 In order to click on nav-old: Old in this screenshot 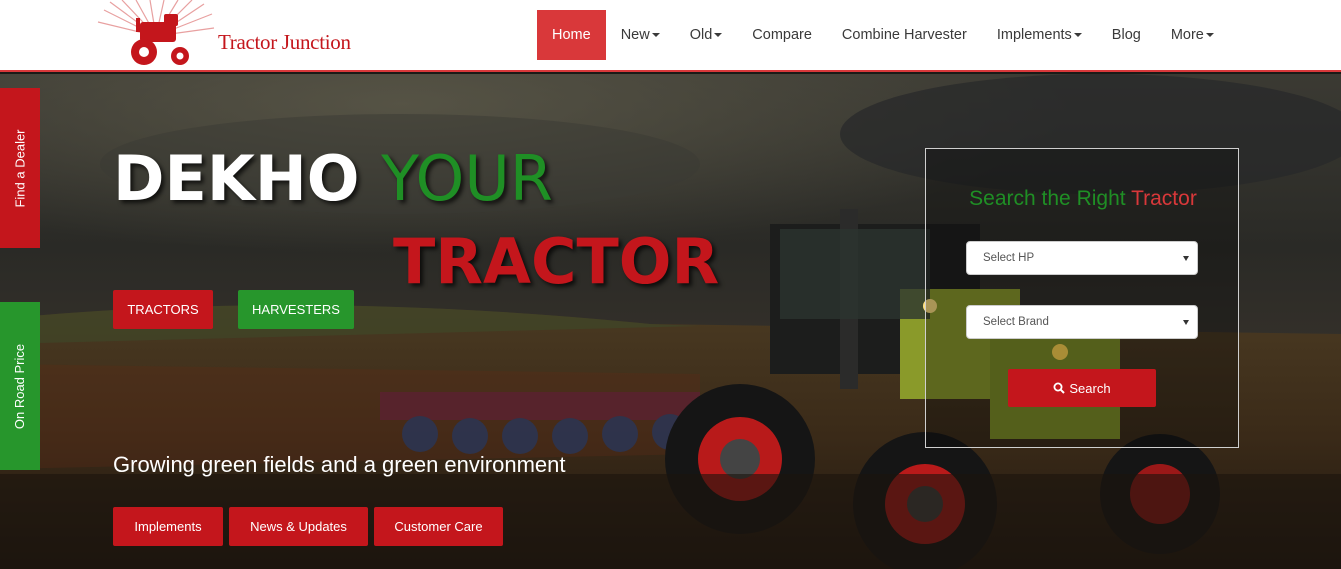, I will do `click(706, 35)`.